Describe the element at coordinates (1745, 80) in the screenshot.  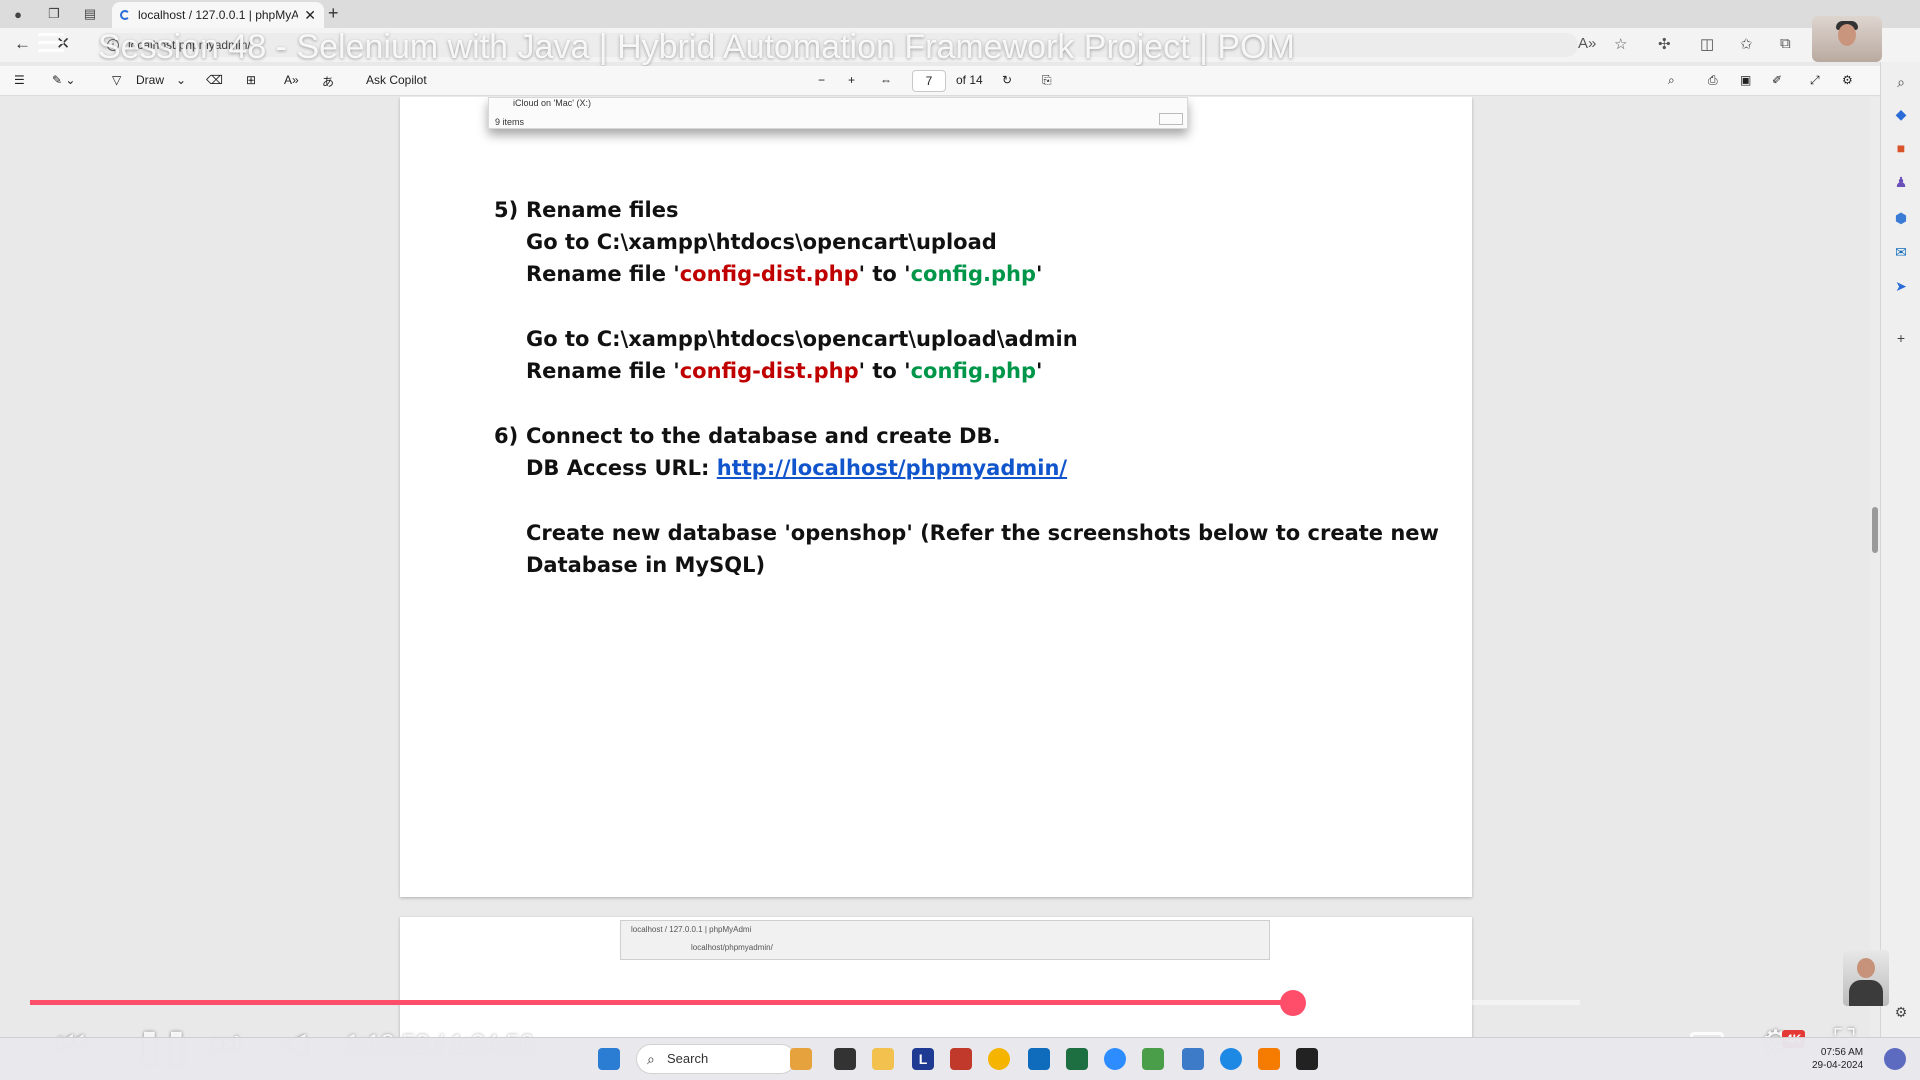
I see `save-icon: ▣` at that location.